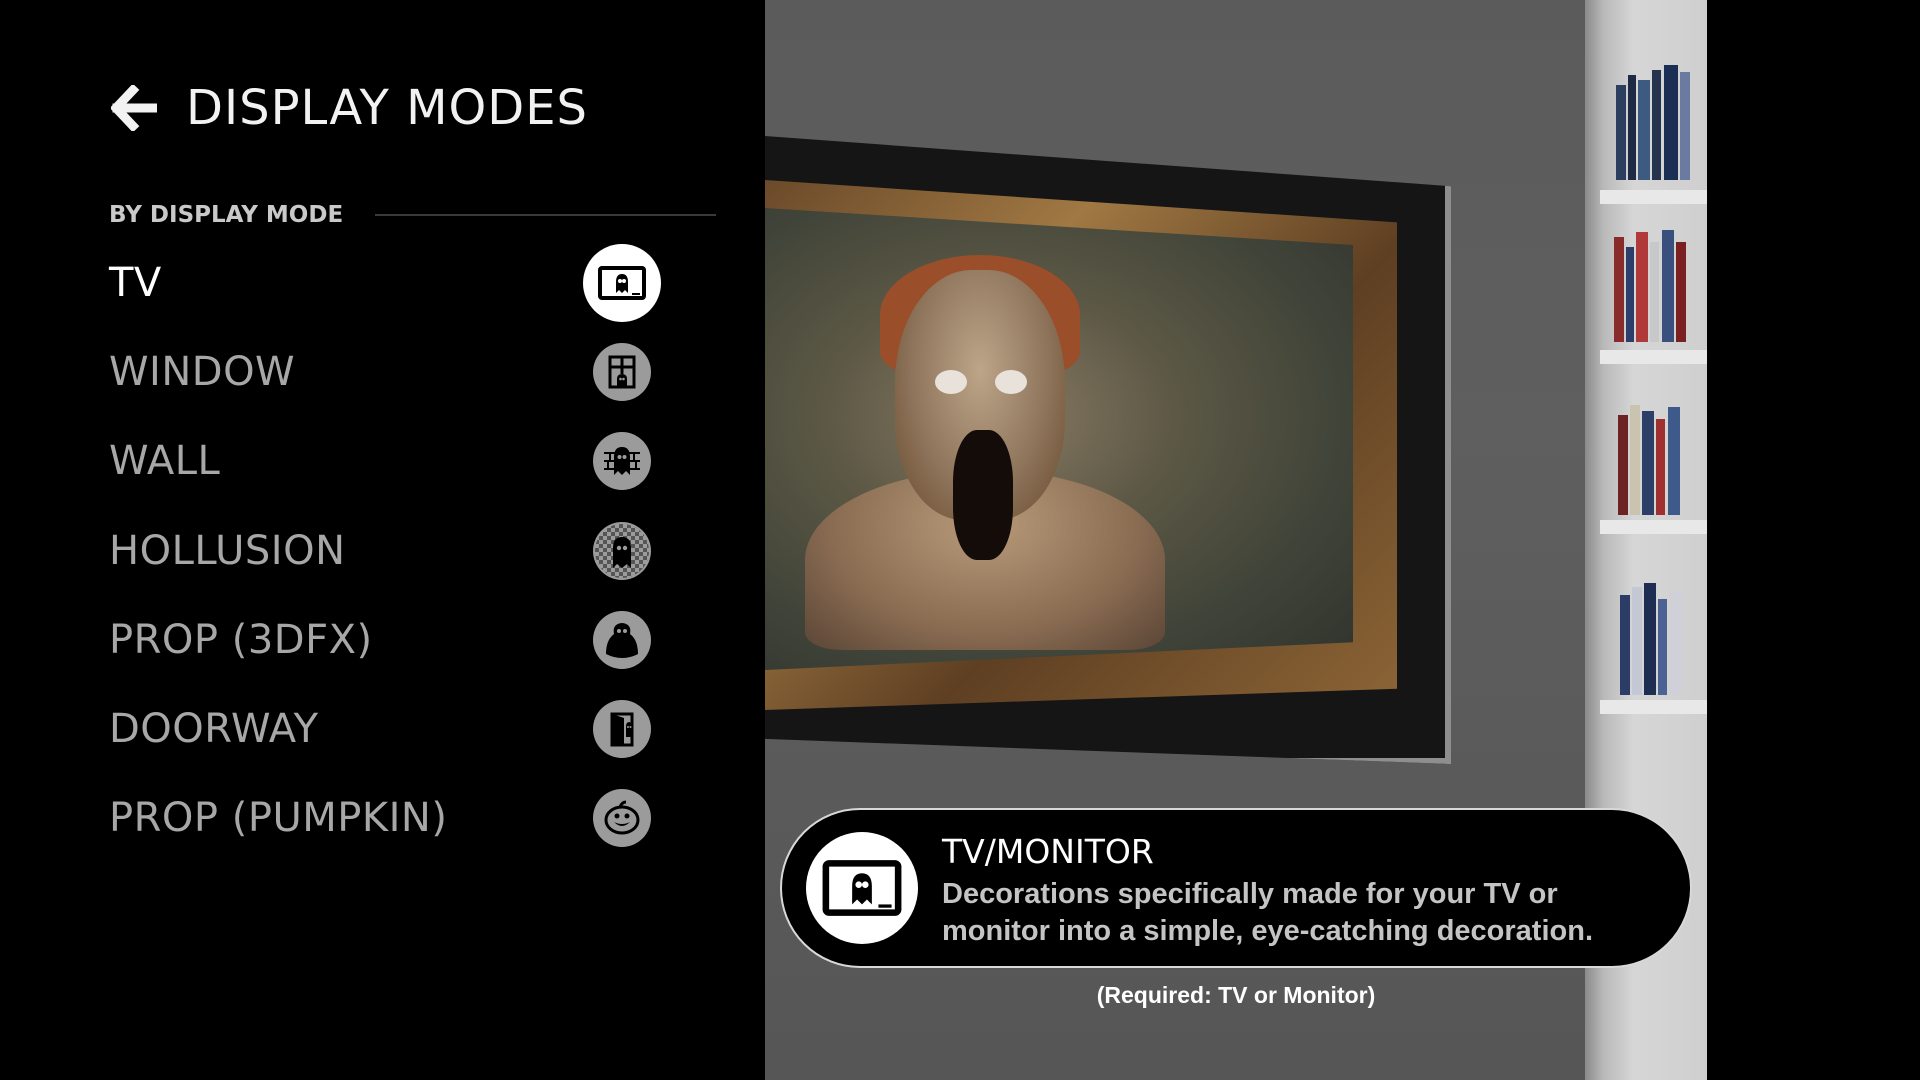 Image resolution: width=1920 pixels, height=1080 pixels. I want to click on mode-item-prop-pumpkin: PROP (PUMPKIN), so click(389, 818).